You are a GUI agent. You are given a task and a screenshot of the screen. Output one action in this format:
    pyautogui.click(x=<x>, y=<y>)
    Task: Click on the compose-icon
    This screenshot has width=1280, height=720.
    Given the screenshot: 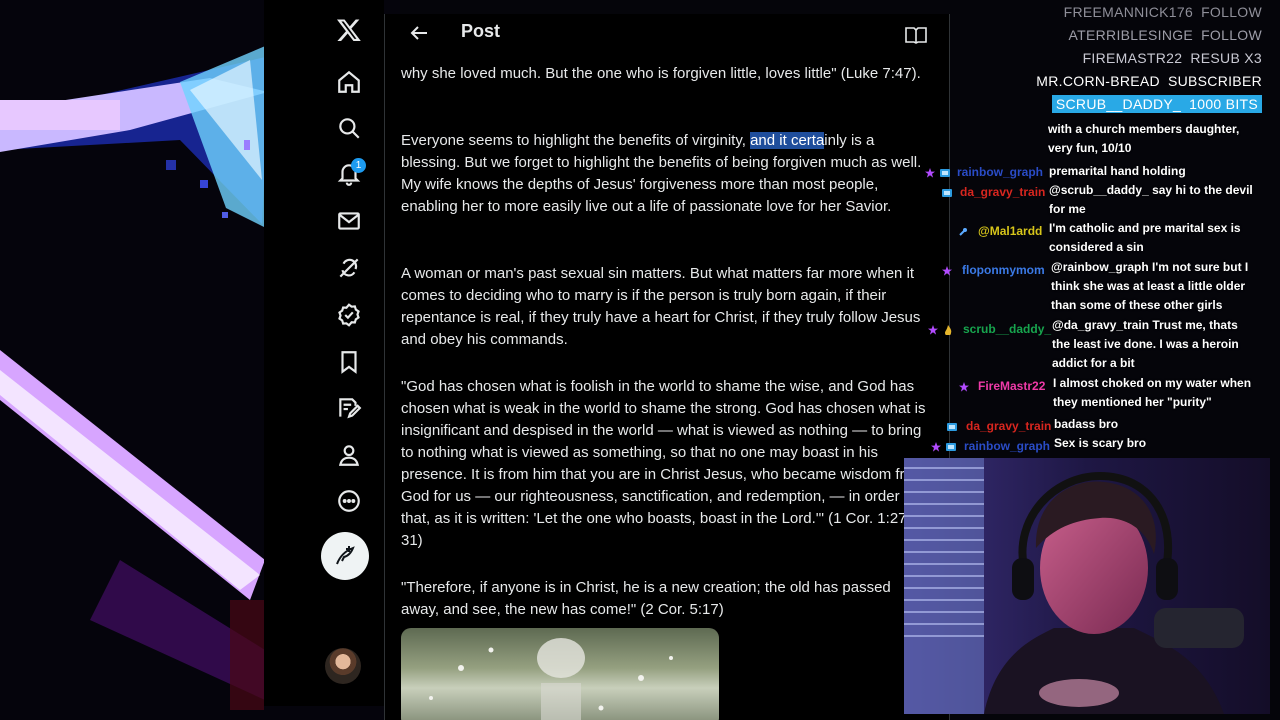 What is the action you would take?
    pyautogui.click(x=345, y=555)
    